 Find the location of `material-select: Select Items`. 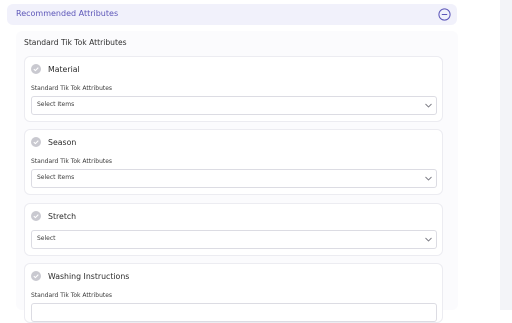

material-select: Select Items is located at coordinates (234, 105).